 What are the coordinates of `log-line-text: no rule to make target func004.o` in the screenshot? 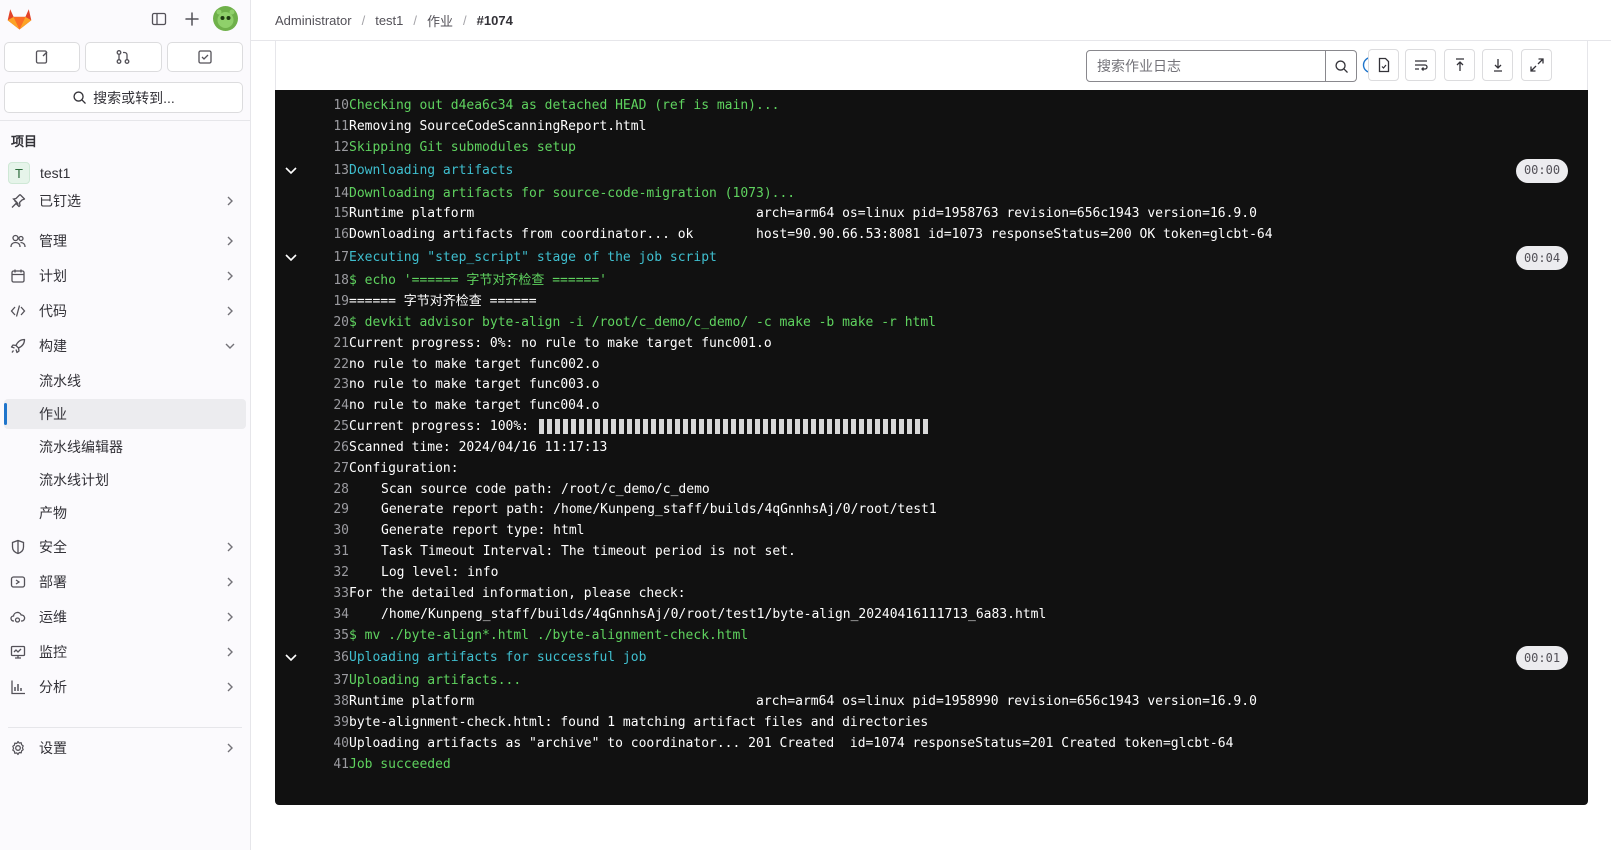 It's located at (474, 406).